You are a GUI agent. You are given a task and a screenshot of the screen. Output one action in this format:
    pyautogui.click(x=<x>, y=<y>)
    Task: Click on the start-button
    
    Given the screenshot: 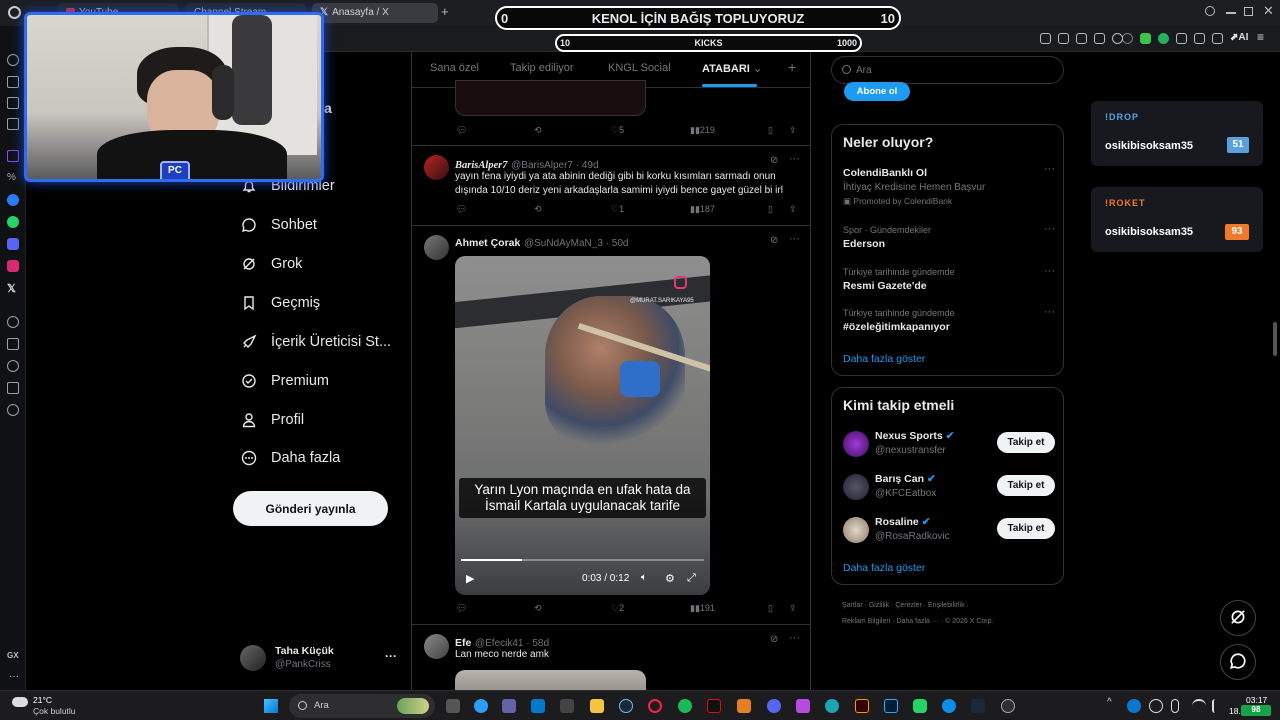 What is the action you would take?
    pyautogui.click(x=271, y=706)
    